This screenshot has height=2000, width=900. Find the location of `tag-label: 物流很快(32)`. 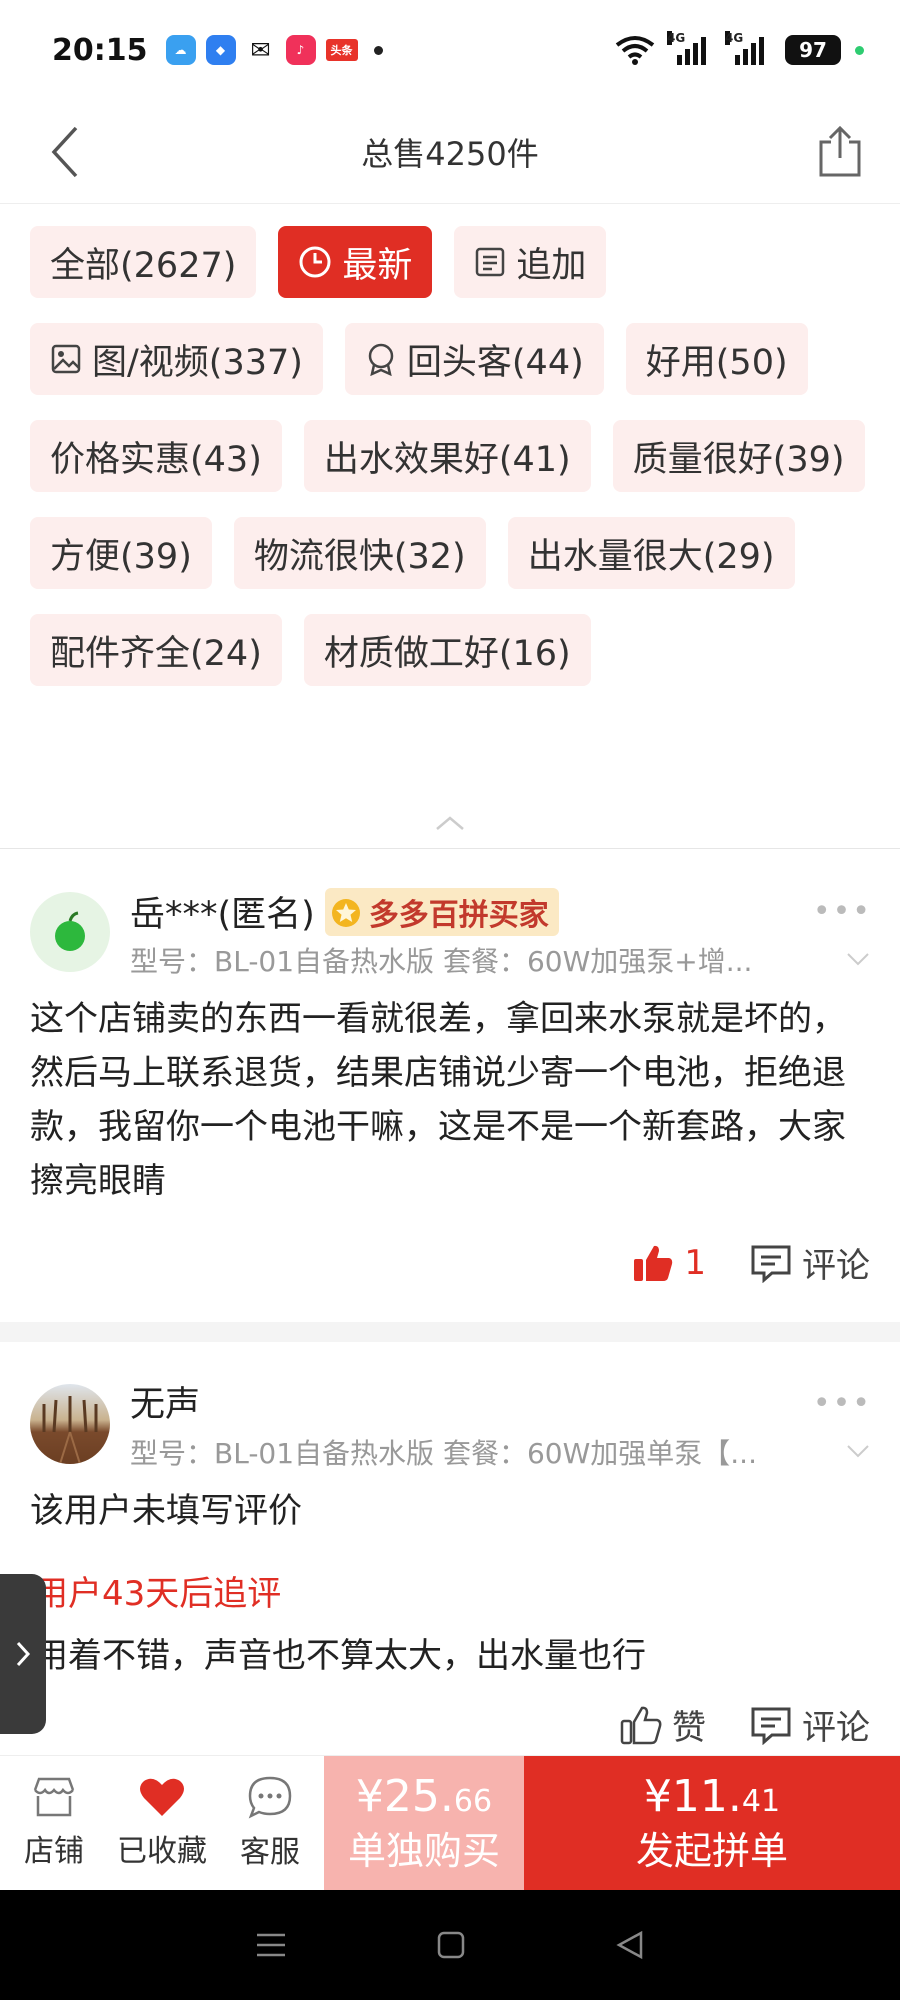

tag-label: 物流很快(32) is located at coordinates (359, 556).